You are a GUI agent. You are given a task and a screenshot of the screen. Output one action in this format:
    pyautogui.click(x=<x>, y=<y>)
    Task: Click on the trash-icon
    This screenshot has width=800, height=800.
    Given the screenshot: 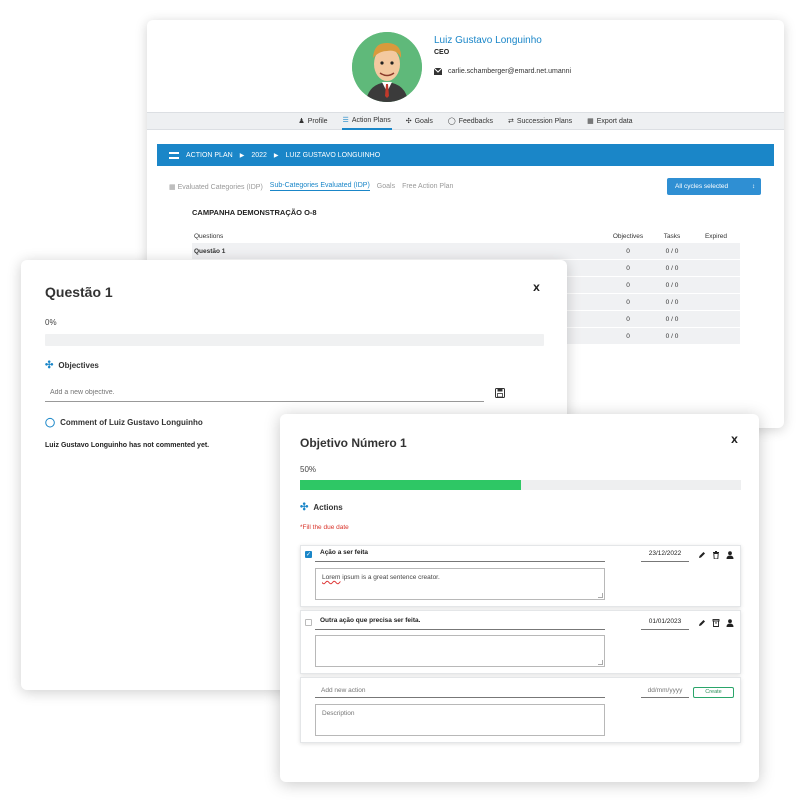 What is the action you would take?
    pyautogui.click(x=716, y=555)
    